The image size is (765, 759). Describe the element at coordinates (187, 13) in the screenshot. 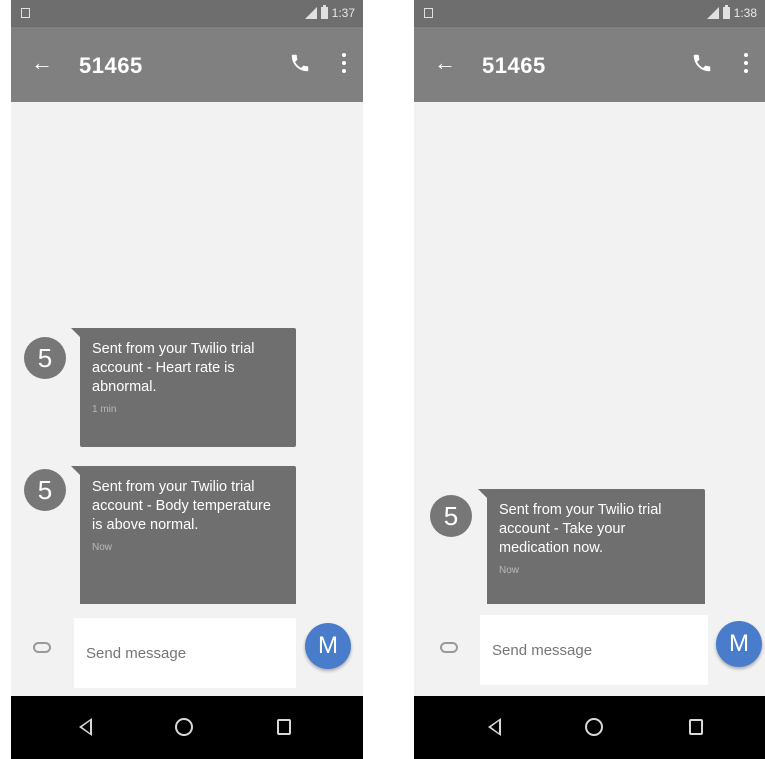

I see `status-bar: 1:37` at that location.